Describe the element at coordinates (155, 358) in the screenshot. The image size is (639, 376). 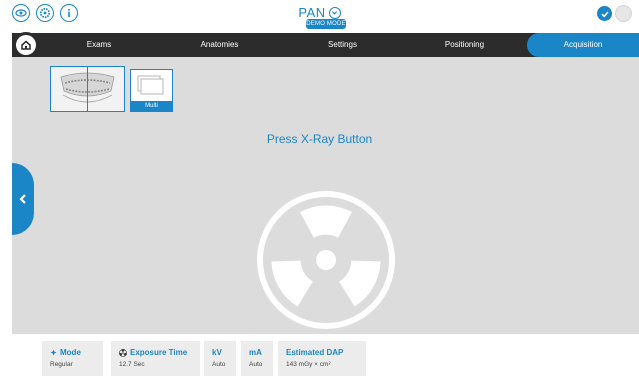
I see `exposure-time-param: Exposure Time 12.7 Sec` at that location.